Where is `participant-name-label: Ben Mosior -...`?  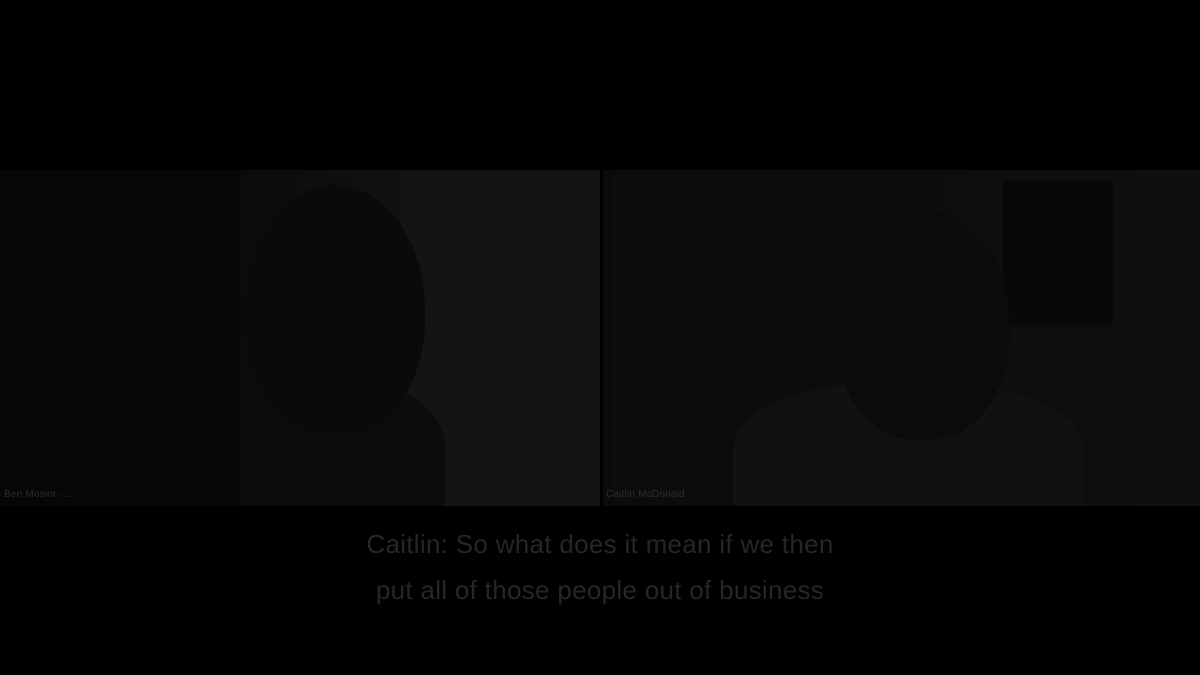 participant-name-label: Ben Mosior -... is located at coordinates (38, 494).